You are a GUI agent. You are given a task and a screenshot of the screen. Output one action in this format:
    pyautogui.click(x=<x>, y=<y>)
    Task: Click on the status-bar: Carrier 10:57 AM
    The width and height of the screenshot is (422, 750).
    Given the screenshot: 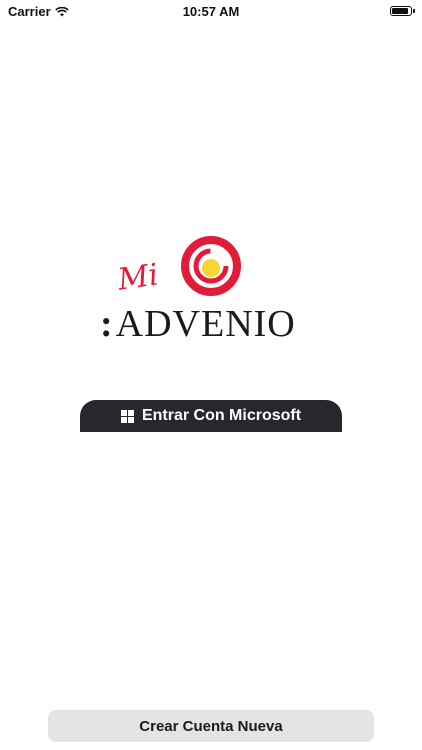 What is the action you would take?
    pyautogui.click(x=211, y=12)
    